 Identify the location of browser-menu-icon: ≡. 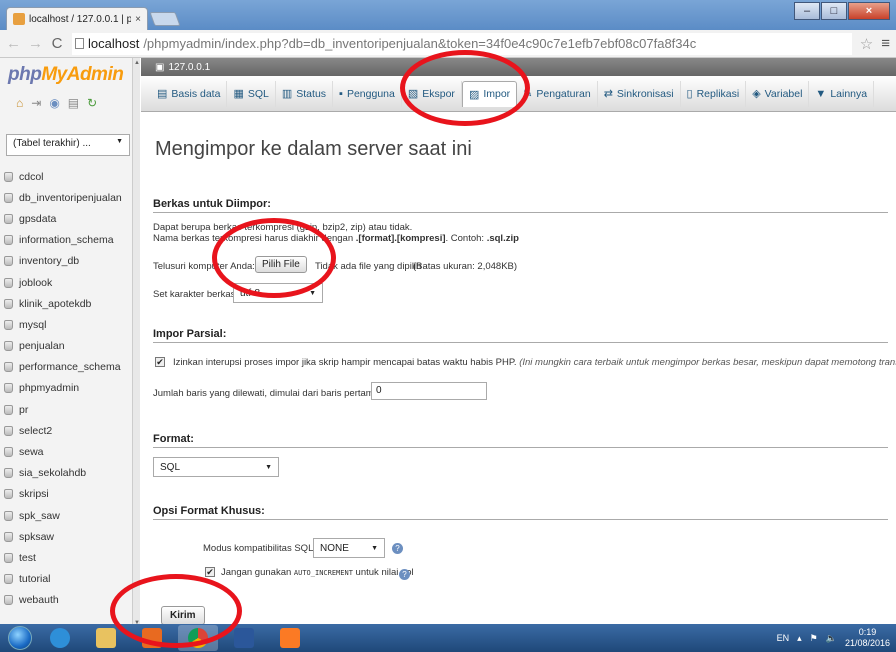
(885, 43).